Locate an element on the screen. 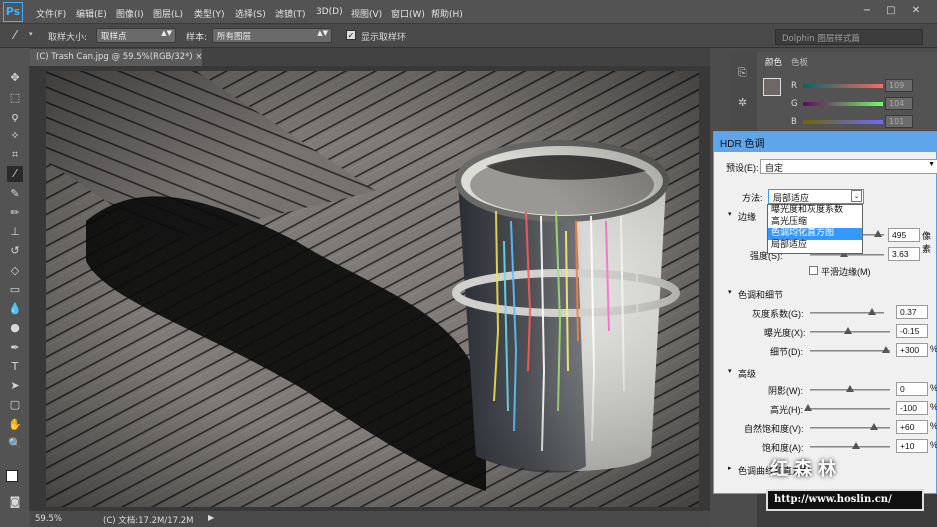 The width and height of the screenshot is (937, 527). maximize-button: □ is located at coordinates (891, 11).